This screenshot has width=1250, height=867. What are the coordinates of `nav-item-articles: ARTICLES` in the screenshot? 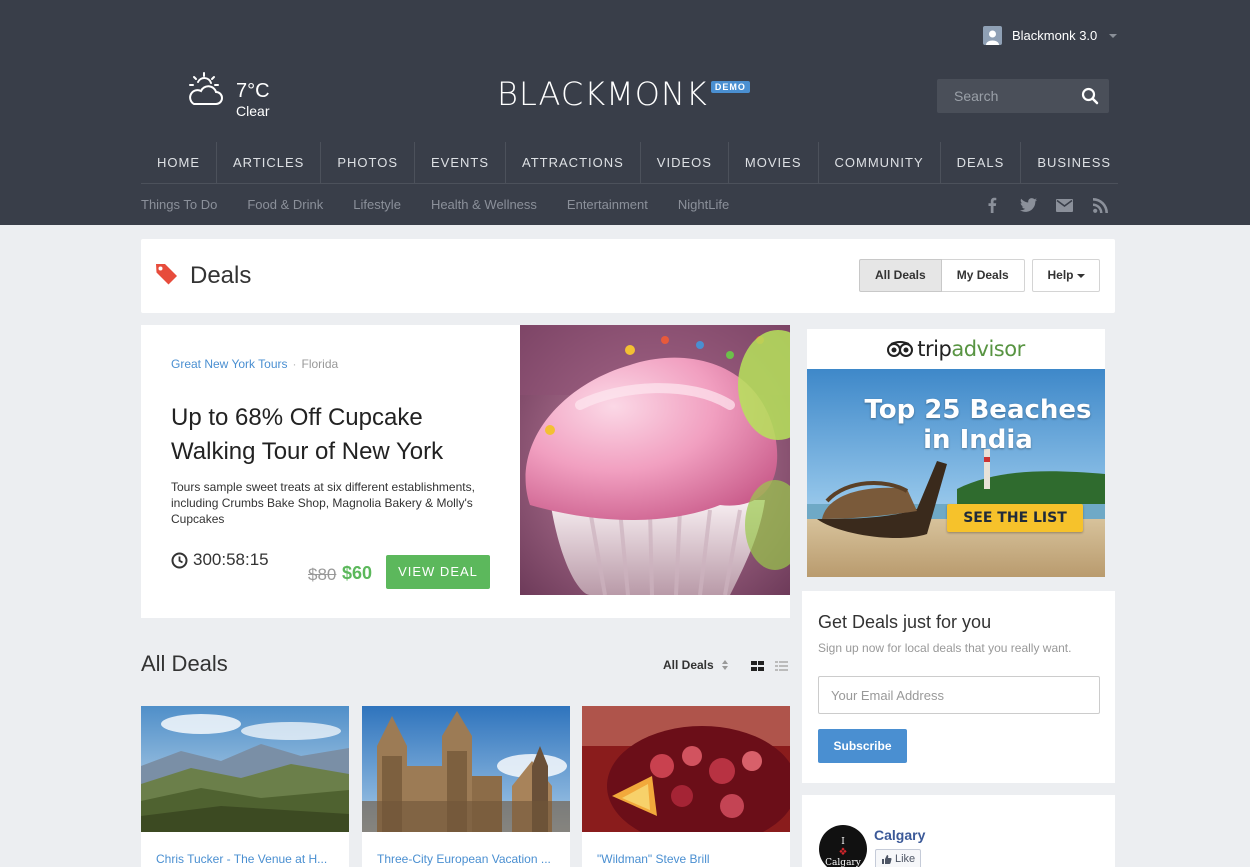 It's located at (269, 163).